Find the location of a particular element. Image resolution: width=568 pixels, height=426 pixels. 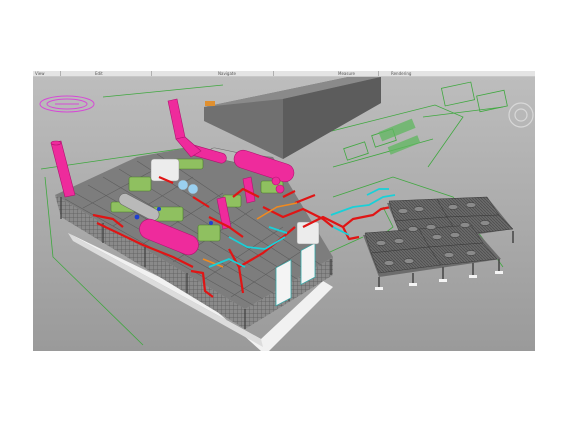

toolbar-item-edit: Edit is located at coordinates (99, 73).